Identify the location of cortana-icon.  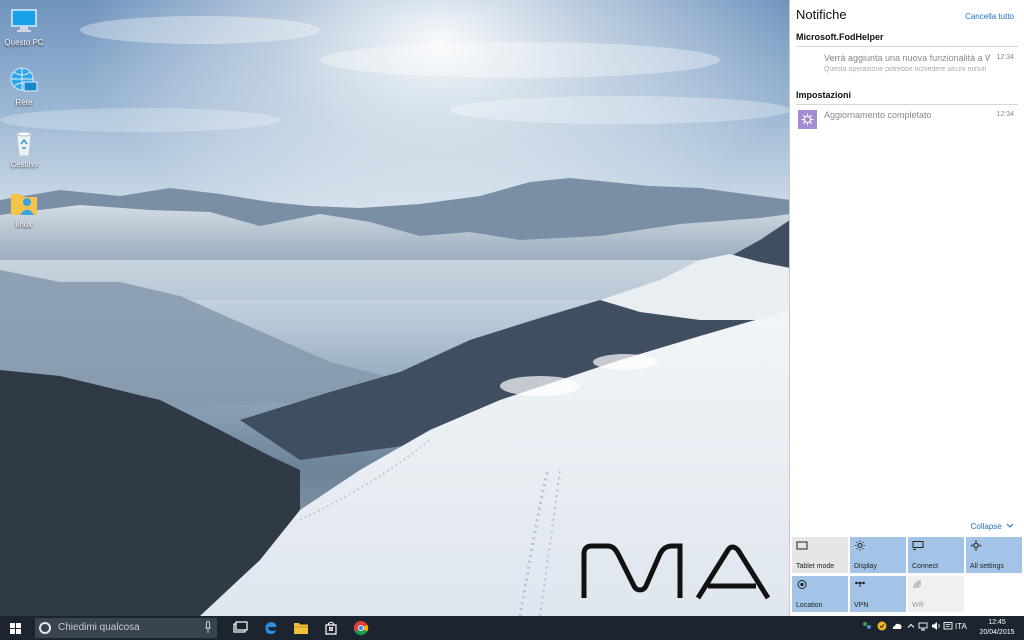
(45, 628).